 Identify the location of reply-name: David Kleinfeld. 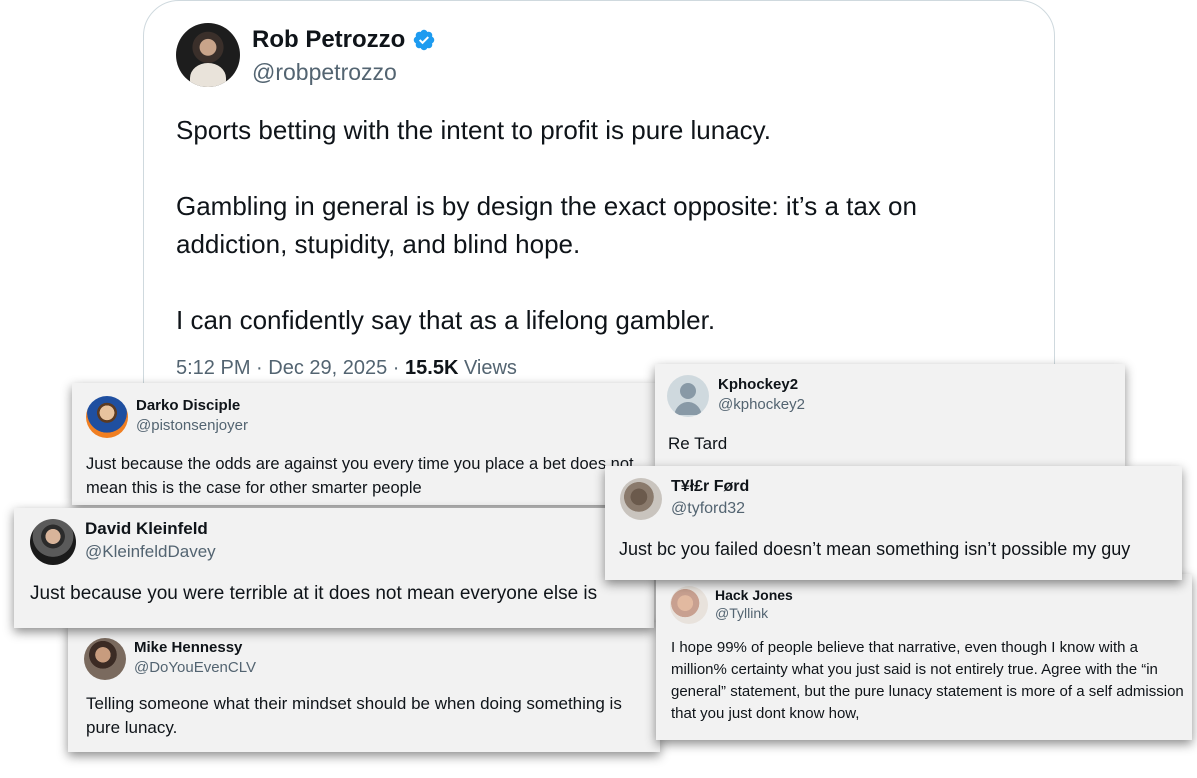
(146, 529).